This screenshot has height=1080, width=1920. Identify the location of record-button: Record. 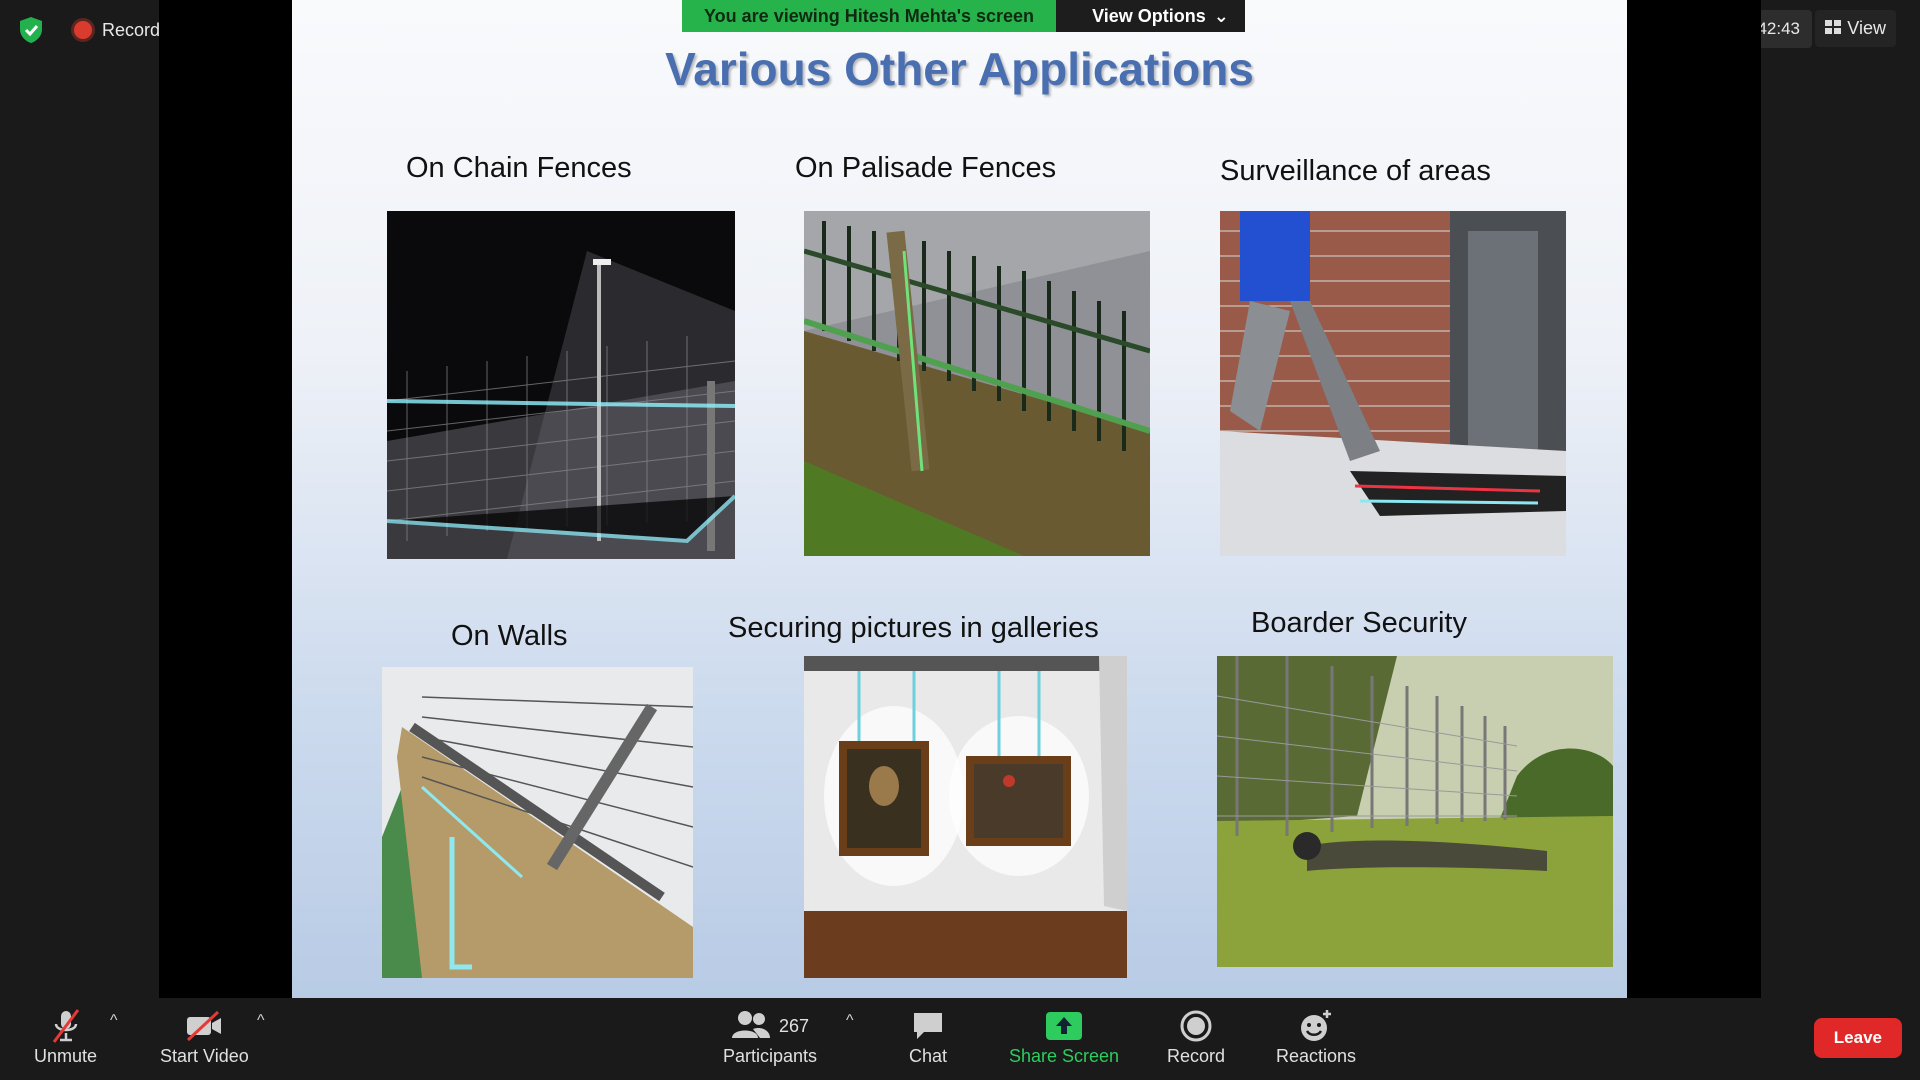
(1196, 1036).